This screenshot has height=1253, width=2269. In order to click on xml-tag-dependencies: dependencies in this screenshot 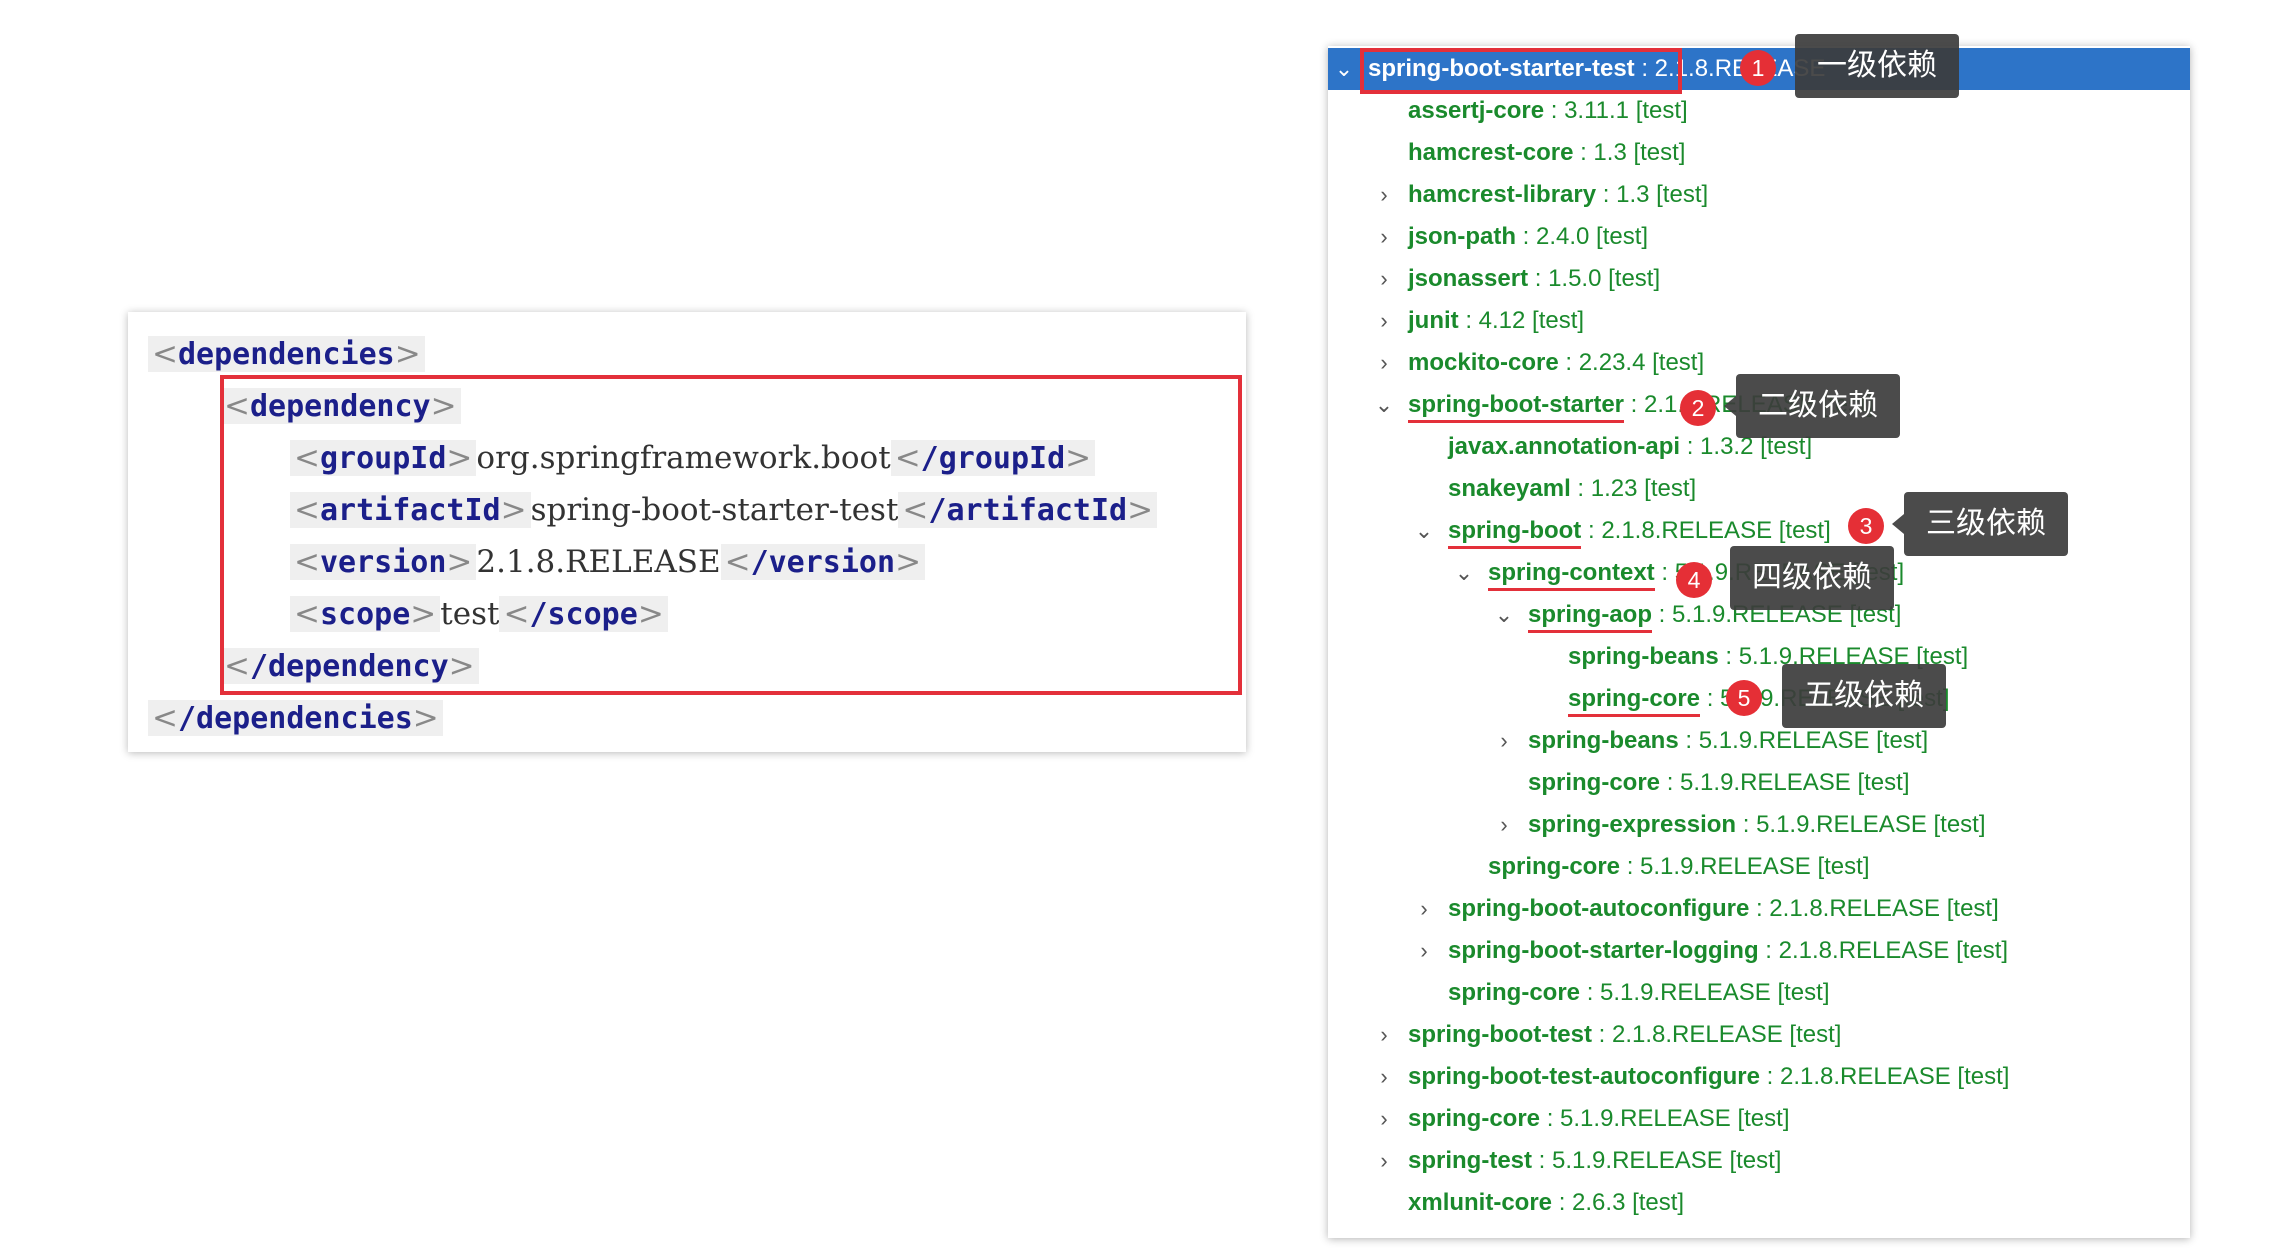, I will do `click(286, 354)`.